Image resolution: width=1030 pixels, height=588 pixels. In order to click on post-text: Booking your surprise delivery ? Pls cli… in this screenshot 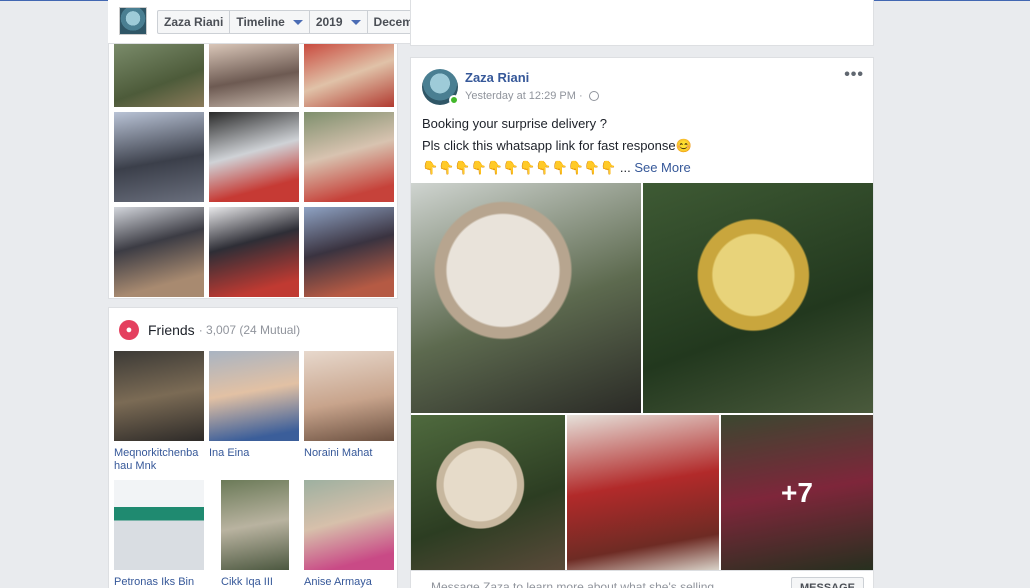, I will do `click(642, 146)`.